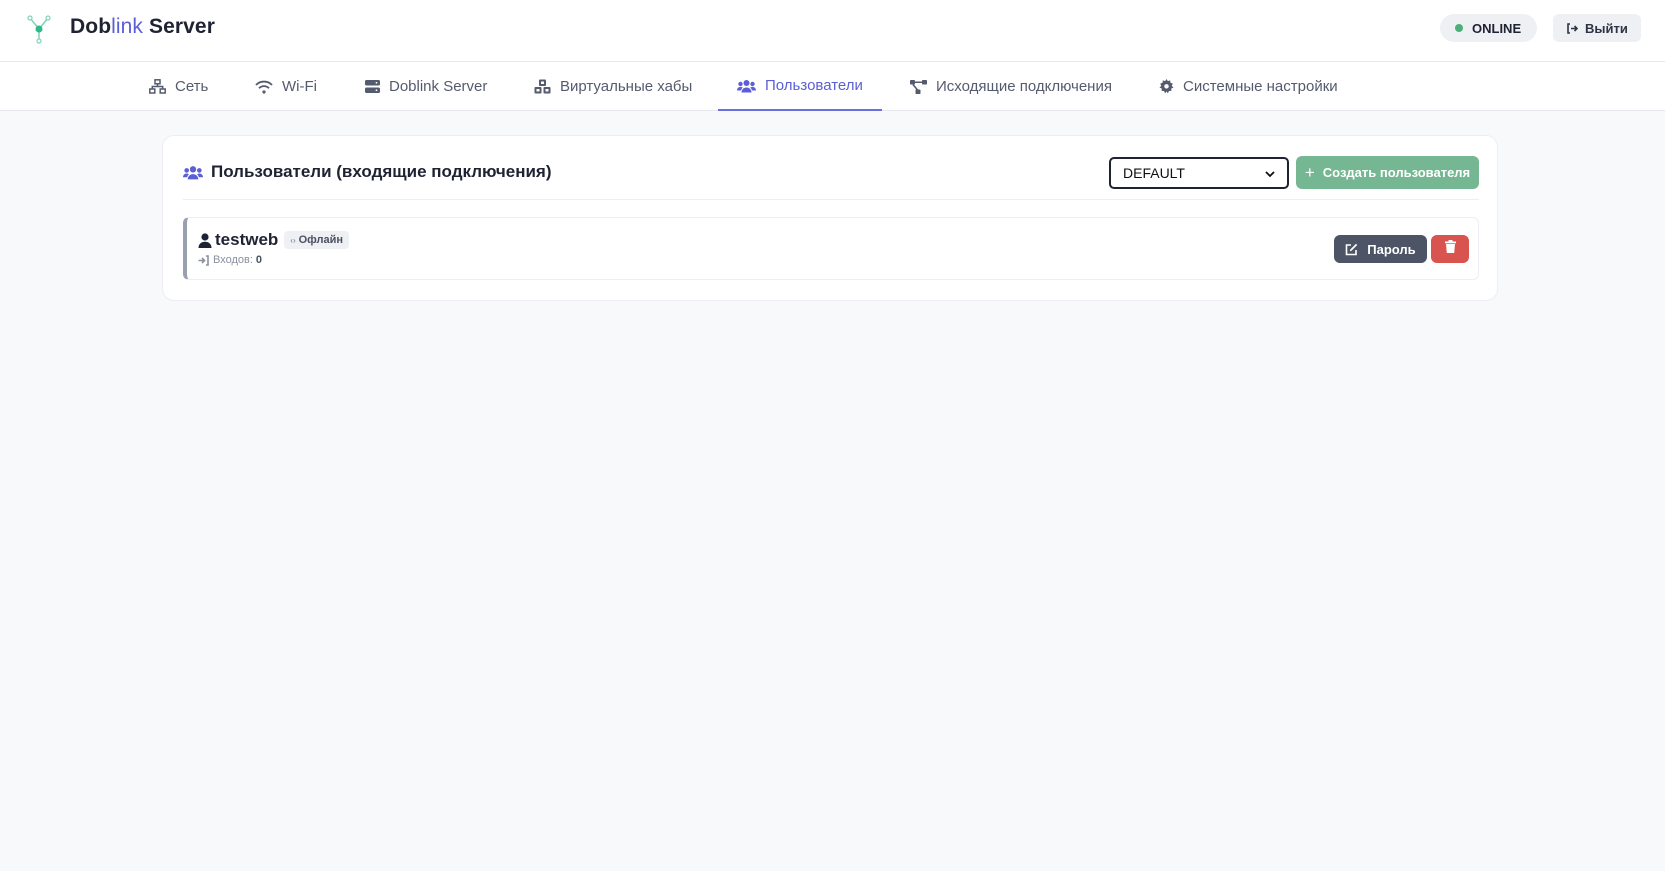 The image size is (1665, 871). I want to click on tab-system-settings: Системные настройки, so click(1248, 86).